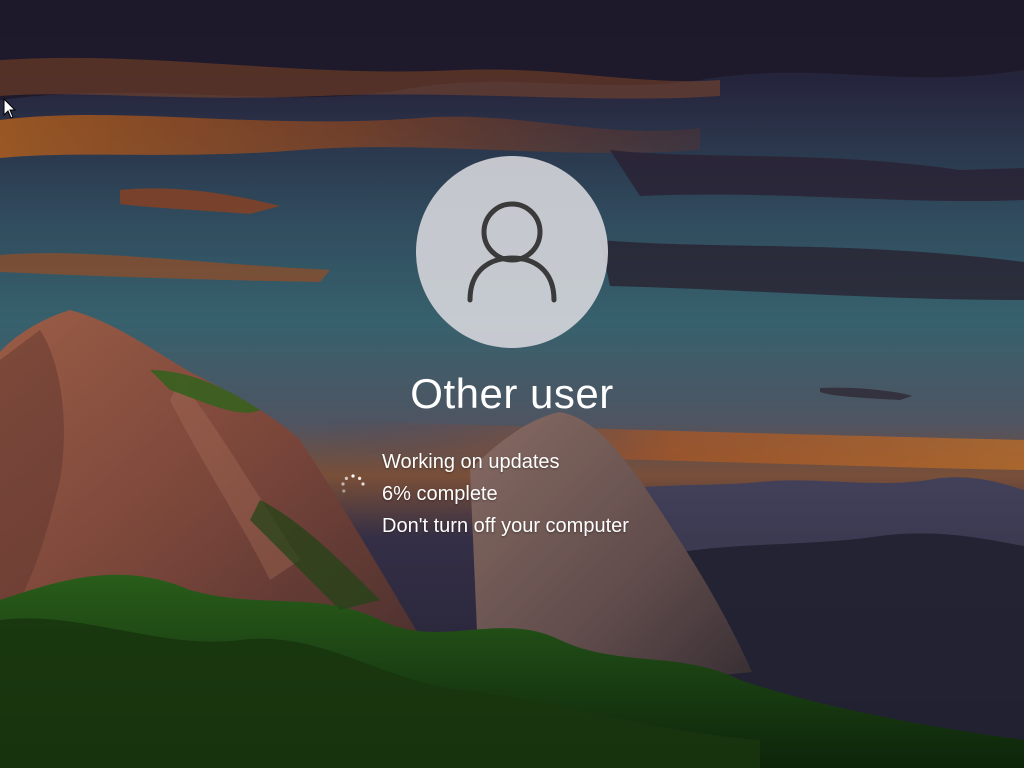 The image size is (1024, 768). I want to click on update-title: Working on updates, so click(471, 462).